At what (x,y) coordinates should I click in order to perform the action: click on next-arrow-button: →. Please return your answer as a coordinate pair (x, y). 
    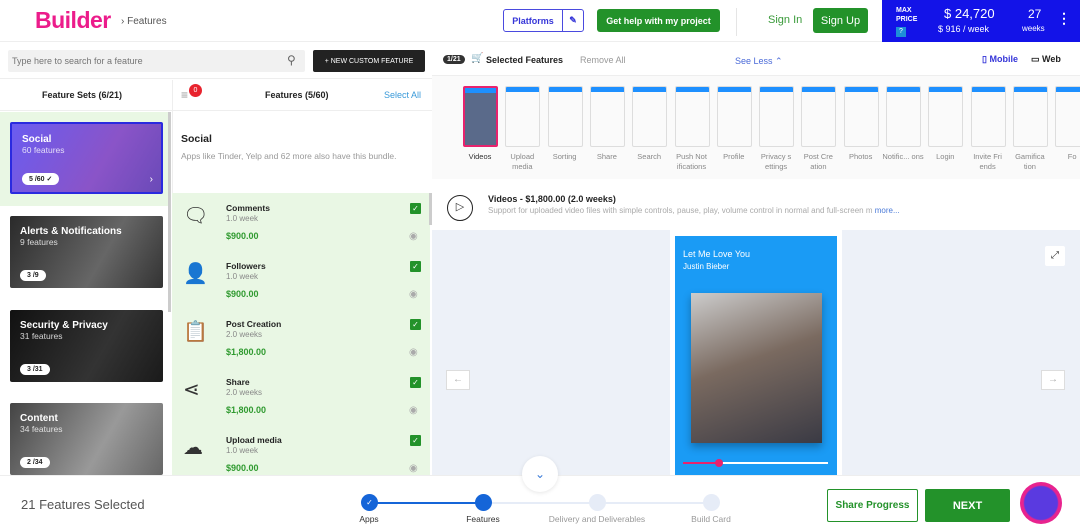
    Looking at the image, I should click on (1053, 380).